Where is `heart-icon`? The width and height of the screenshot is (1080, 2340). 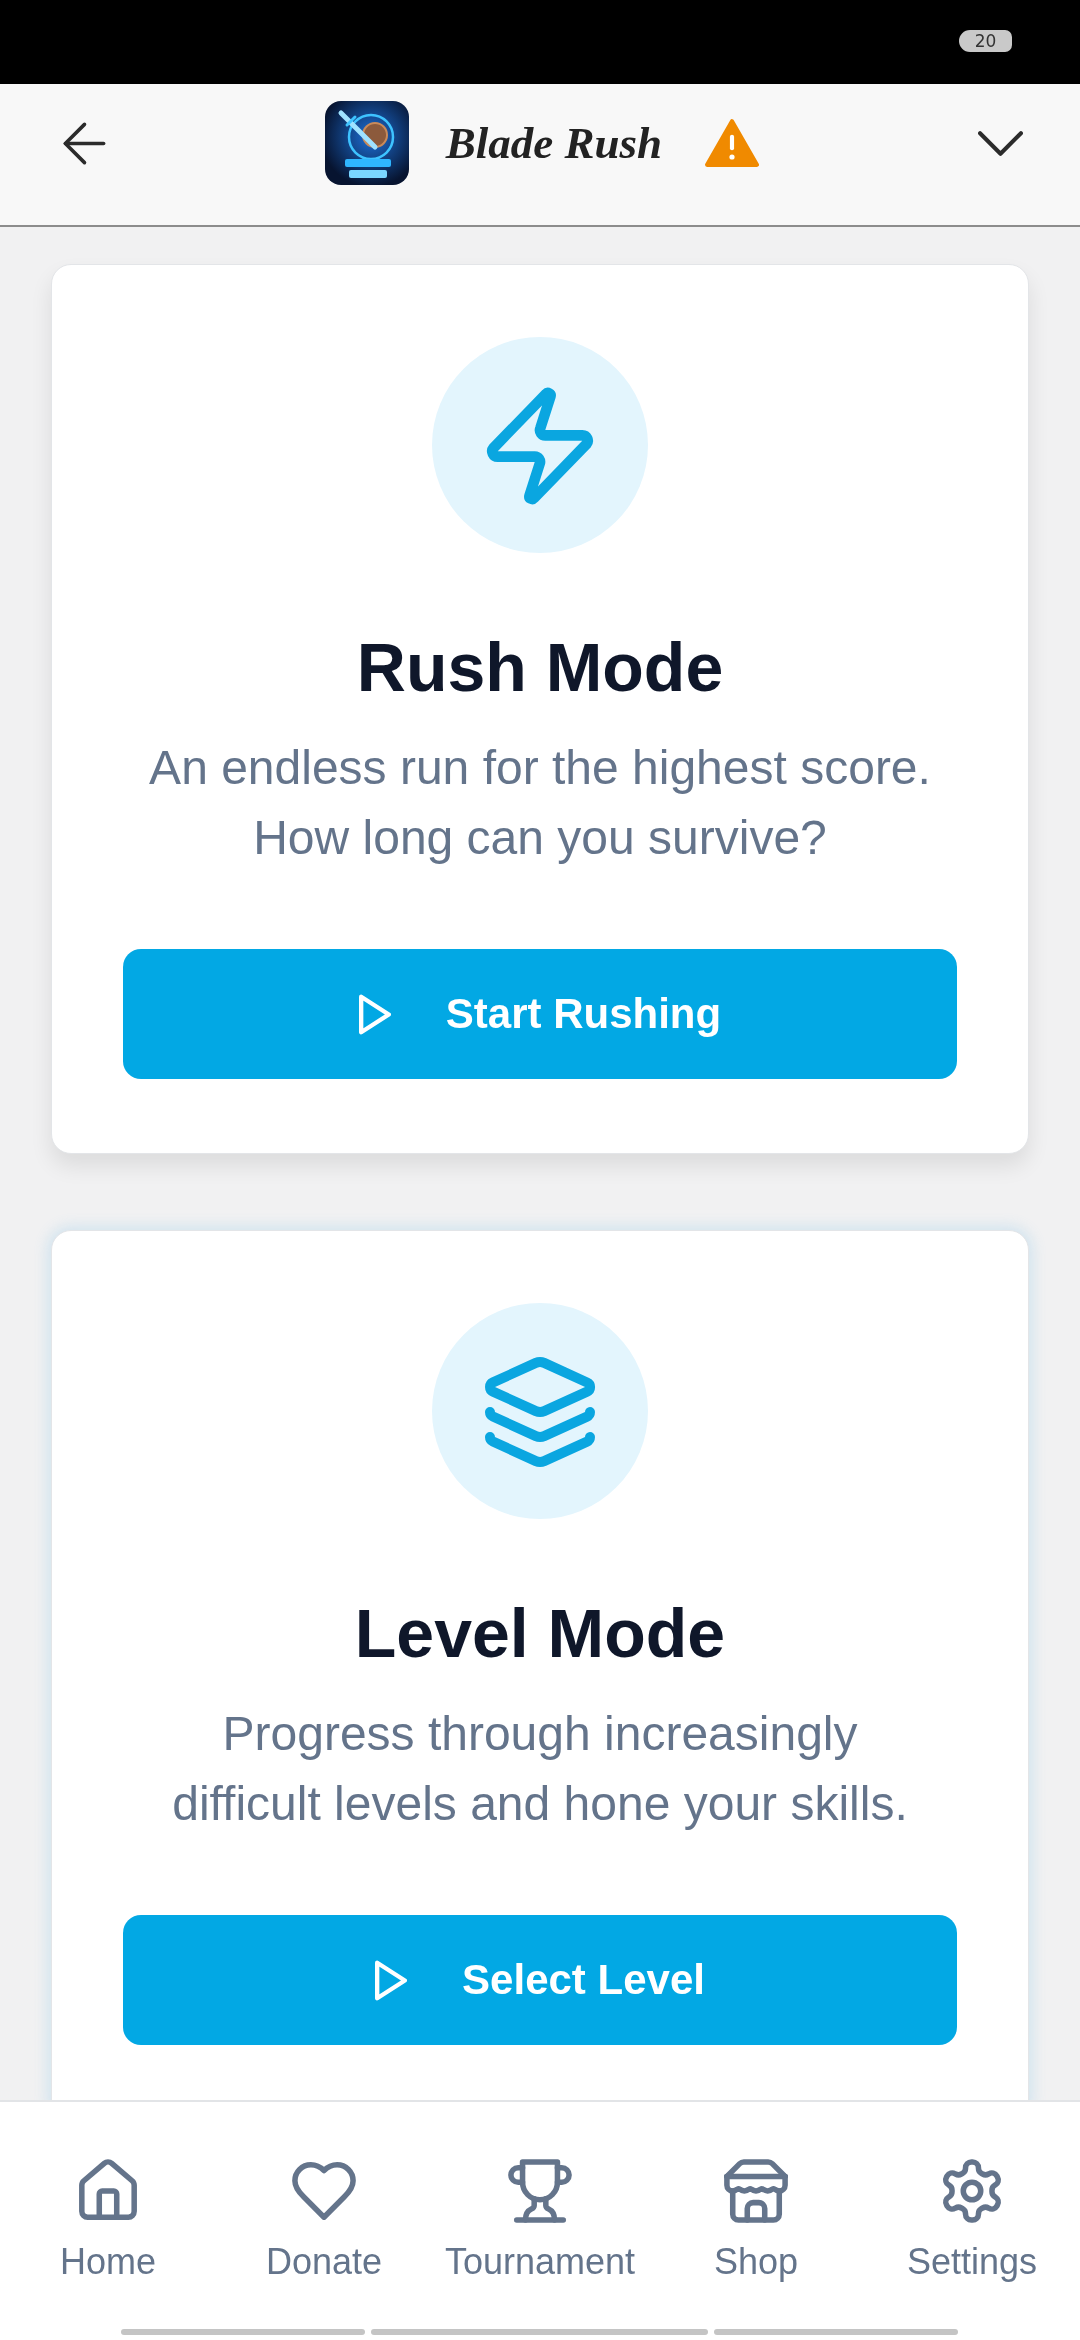
heart-icon is located at coordinates (324, 2191).